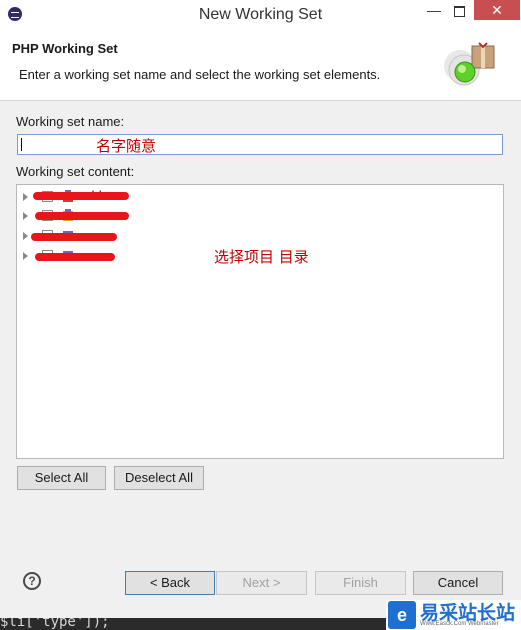 Image resolution: width=521 pixels, height=630 pixels. I want to click on maximize-icon, so click(459, 11).